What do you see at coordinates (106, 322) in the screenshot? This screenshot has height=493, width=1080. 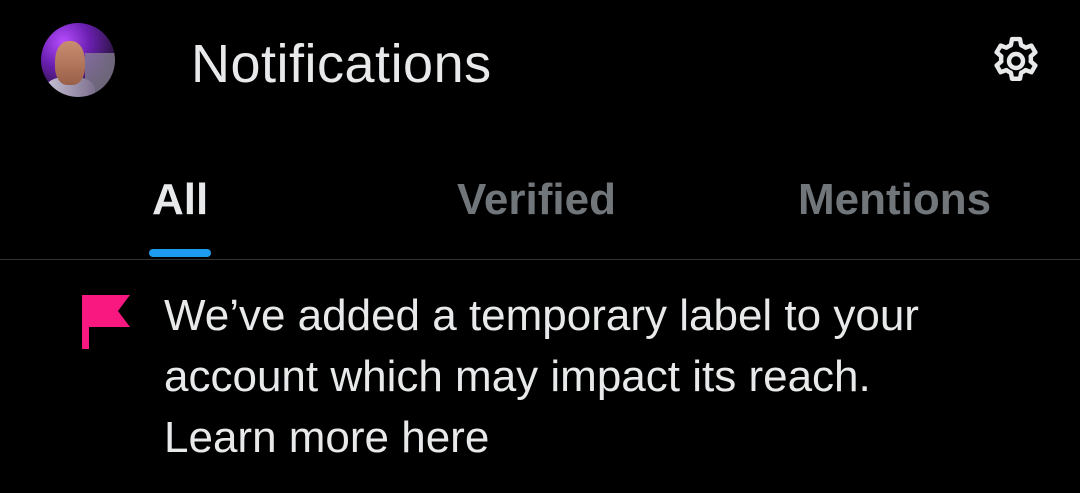 I see `flag-icon` at bounding box center [106, 322].